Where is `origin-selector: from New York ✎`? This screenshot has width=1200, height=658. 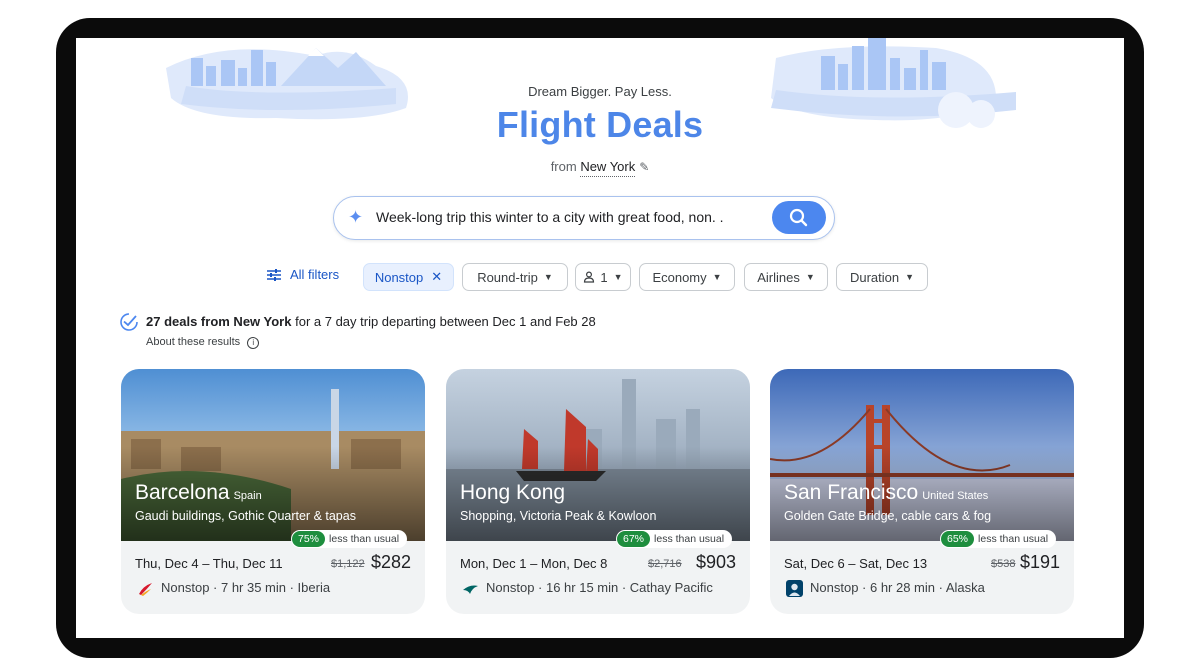 origin-selector: from New York ✎ is located at coordinates (600, 168).